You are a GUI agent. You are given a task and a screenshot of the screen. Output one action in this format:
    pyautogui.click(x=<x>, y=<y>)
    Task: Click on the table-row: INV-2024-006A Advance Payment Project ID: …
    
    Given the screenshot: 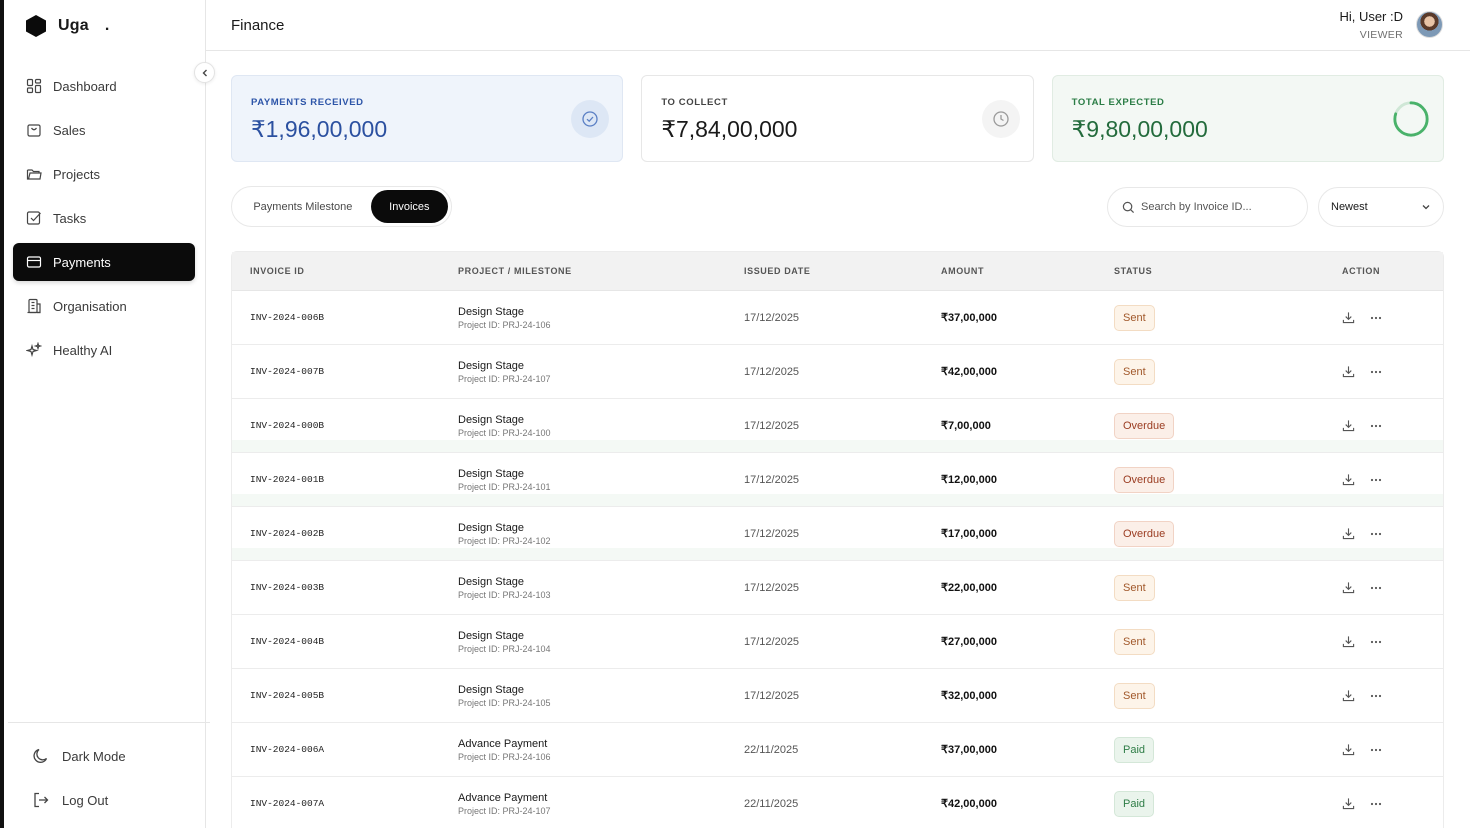 What is the action you would take?
    pyautogui.click(x=837, y=750)
    